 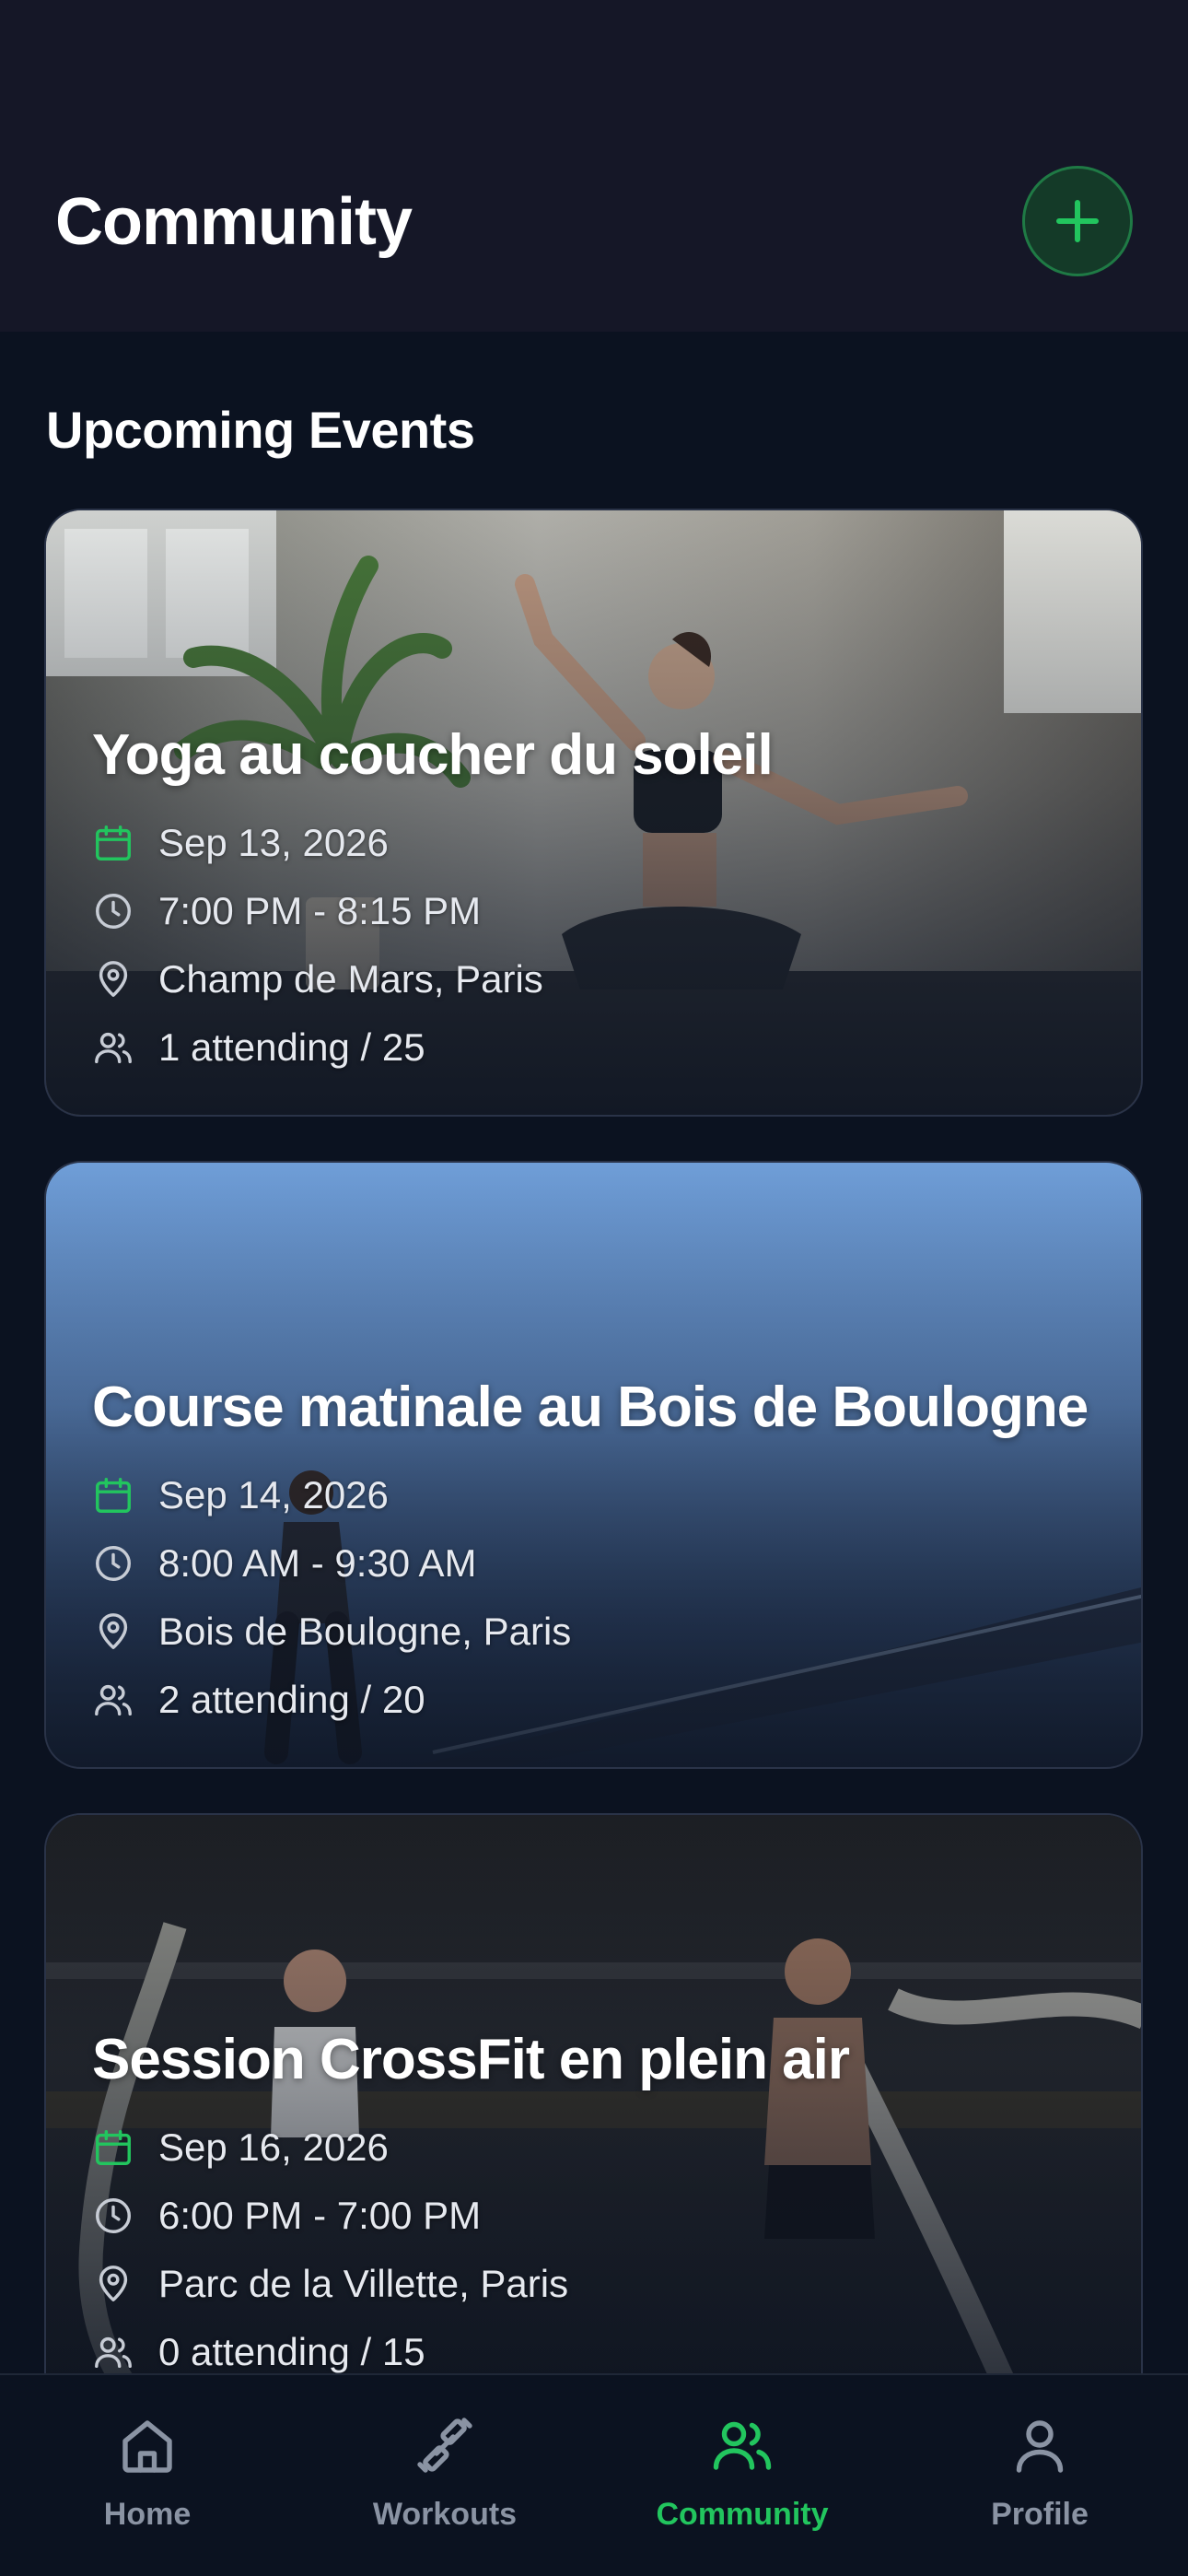 What do you see at coordinates (273, 1494) in the screenshot?
I see `event-date: Sep 14, 2026` at bounding box center [273, 1494].